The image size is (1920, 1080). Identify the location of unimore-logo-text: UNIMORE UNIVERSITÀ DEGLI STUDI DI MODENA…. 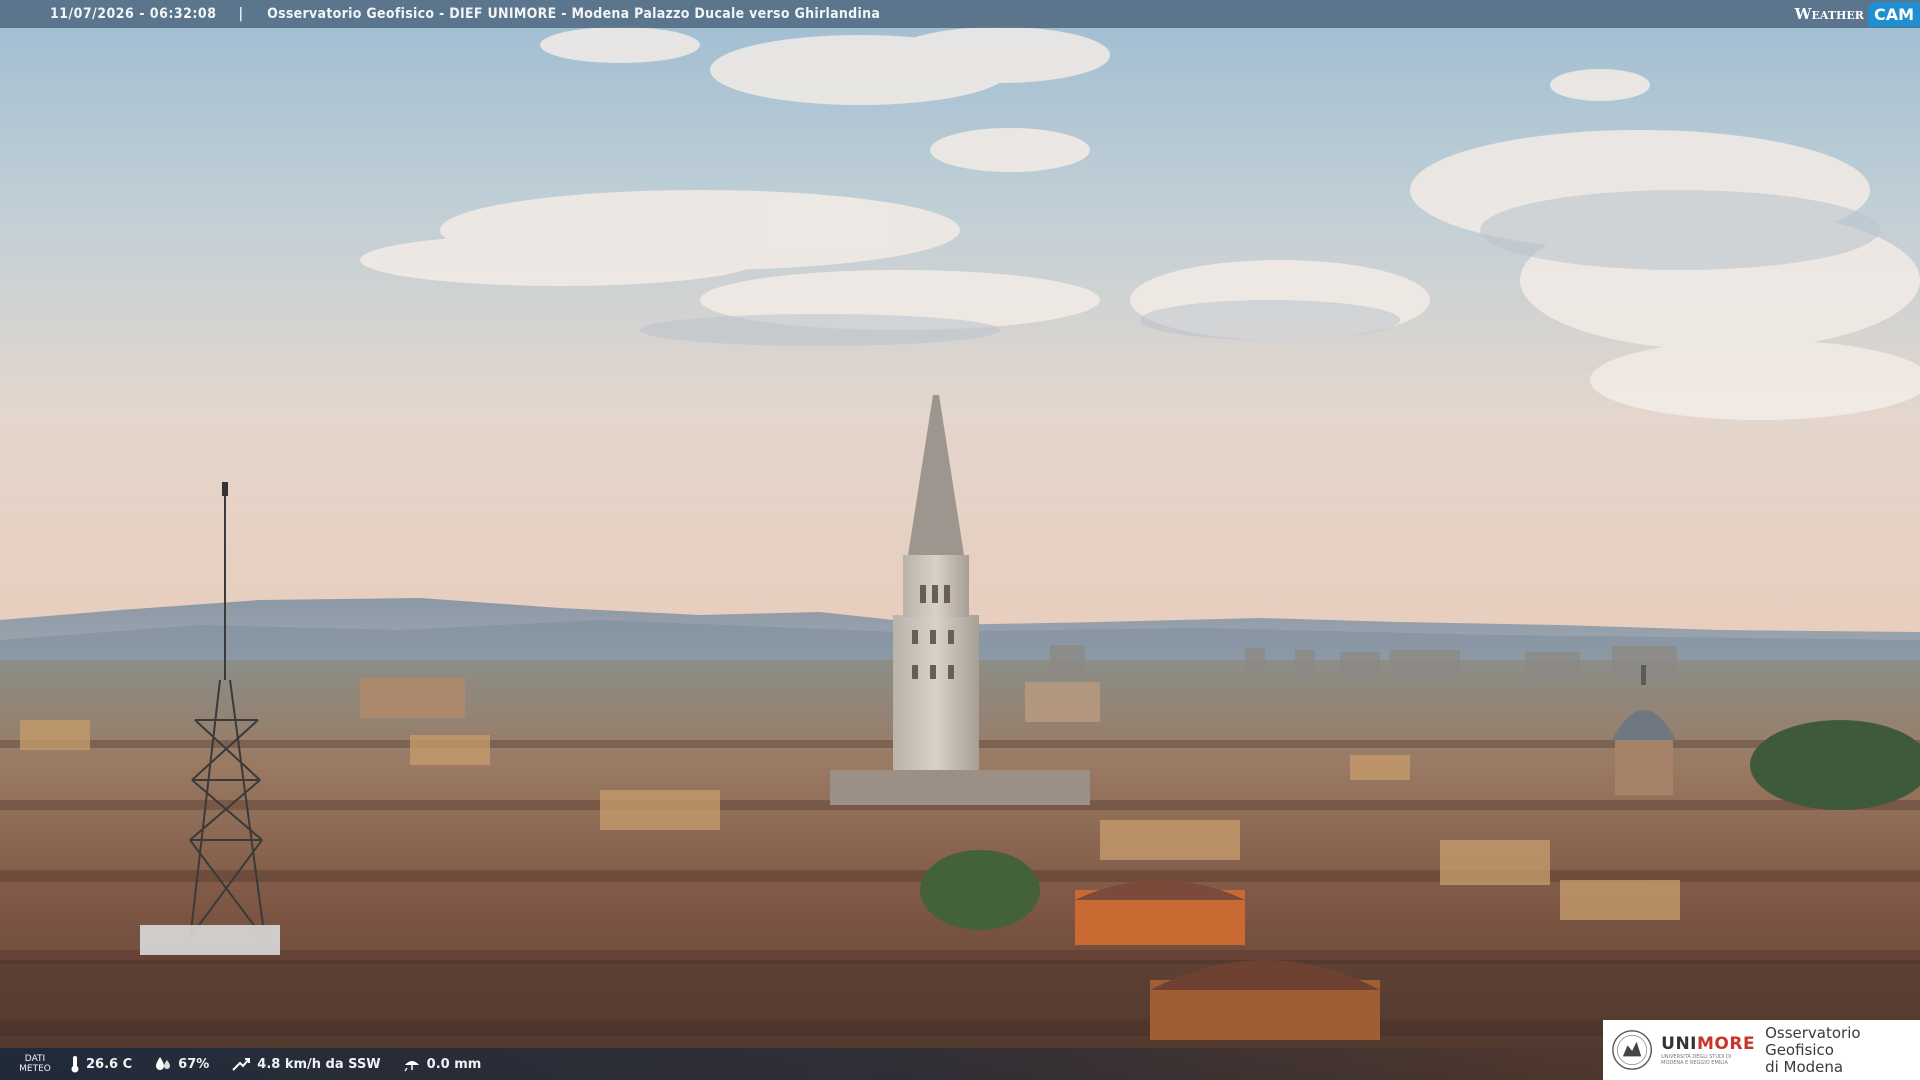
(1708, 1050).